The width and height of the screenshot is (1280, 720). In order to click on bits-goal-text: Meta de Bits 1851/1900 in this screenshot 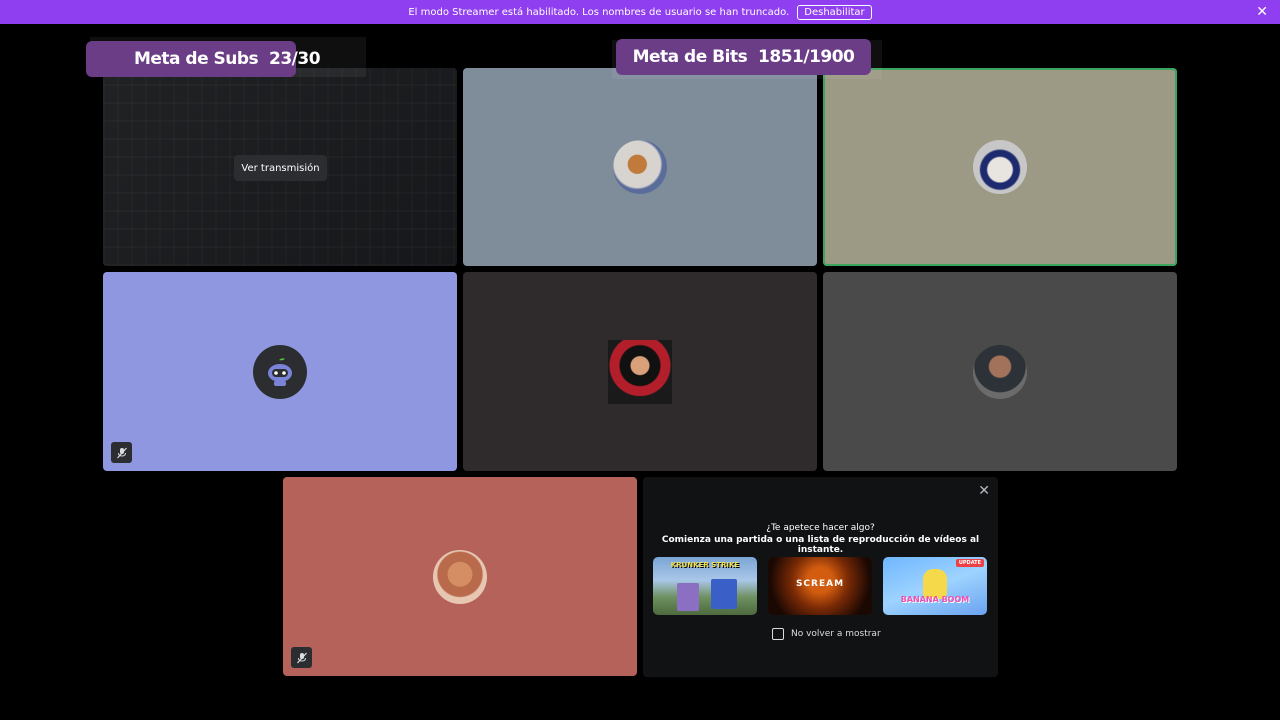, I will do `click(743, 57)`.